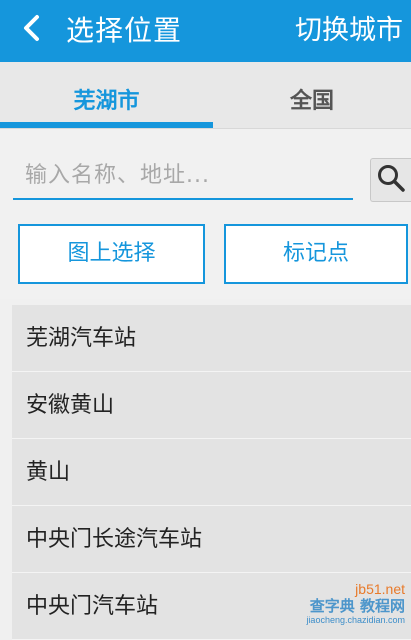 The image size is (411, 640). Describe the element at coordinates (312, 95) in the screenshot. I see `tab-national: 全国` at that location.